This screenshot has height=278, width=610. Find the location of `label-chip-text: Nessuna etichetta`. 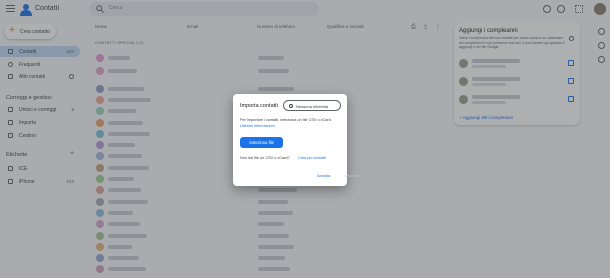

label-chip-text: Nessuna etichetta is located at coordinates (312, 106).